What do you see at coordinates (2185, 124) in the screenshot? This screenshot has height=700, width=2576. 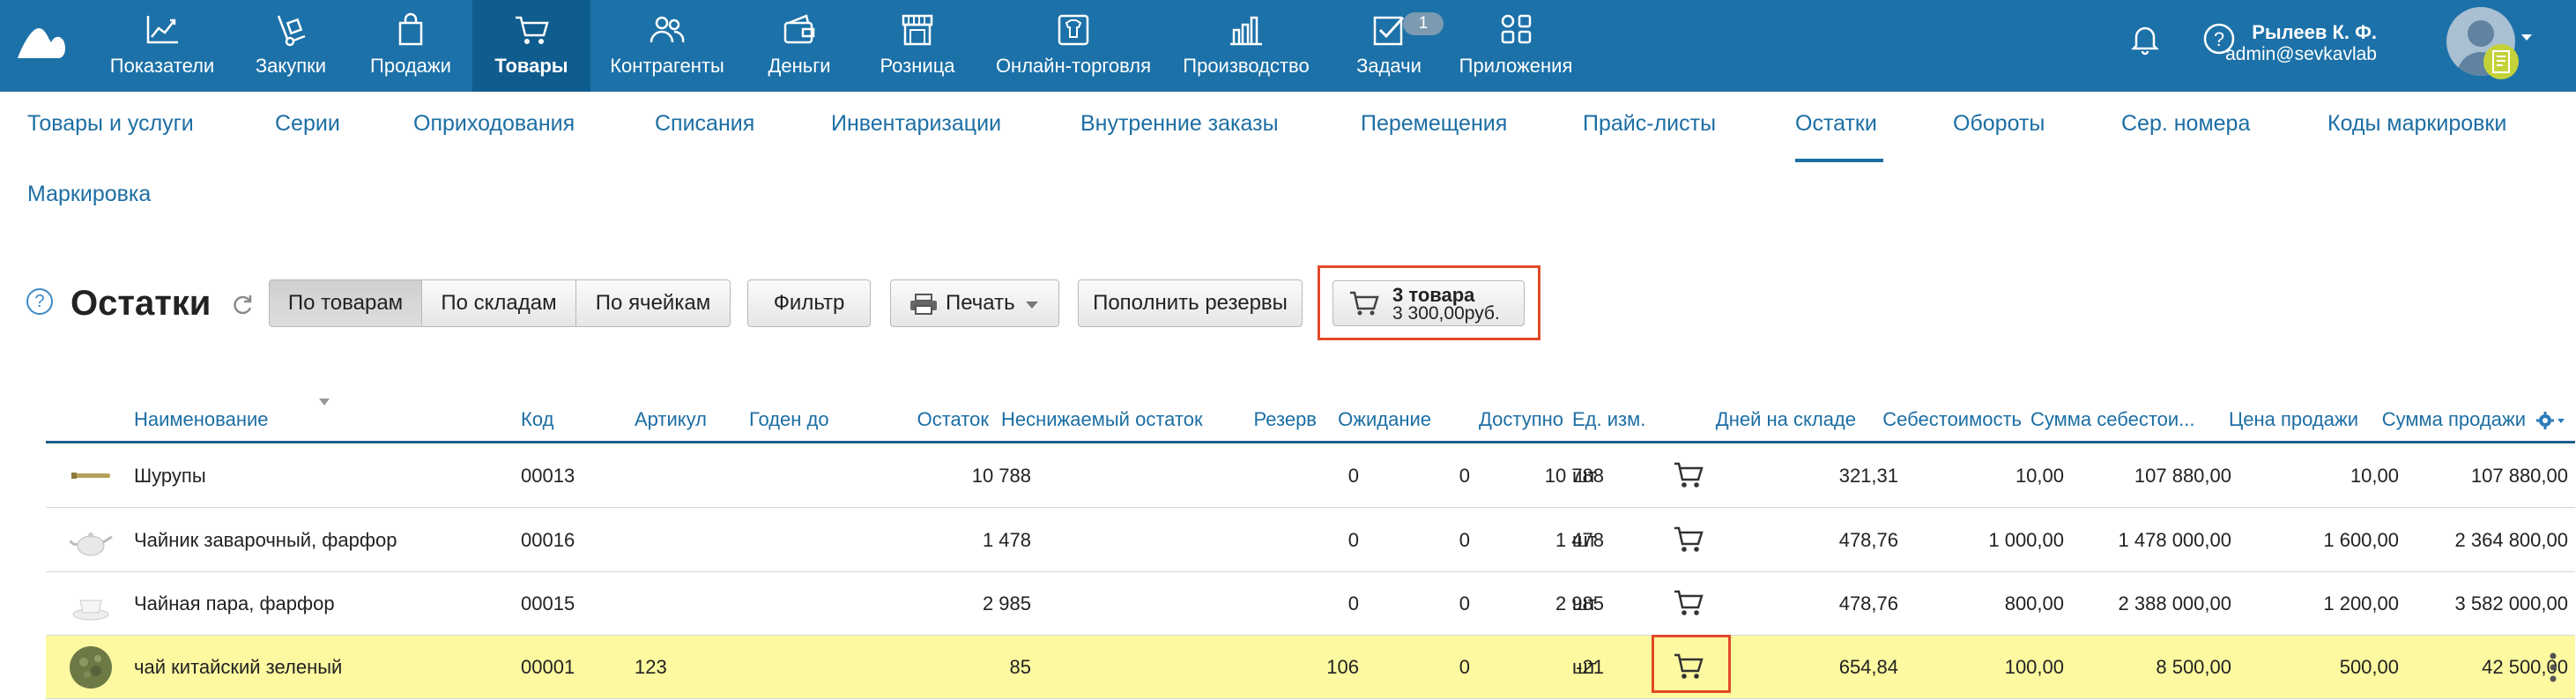 I see `subnav-serial-numbers: Сер. номера` at bounding box center [2185, 124].